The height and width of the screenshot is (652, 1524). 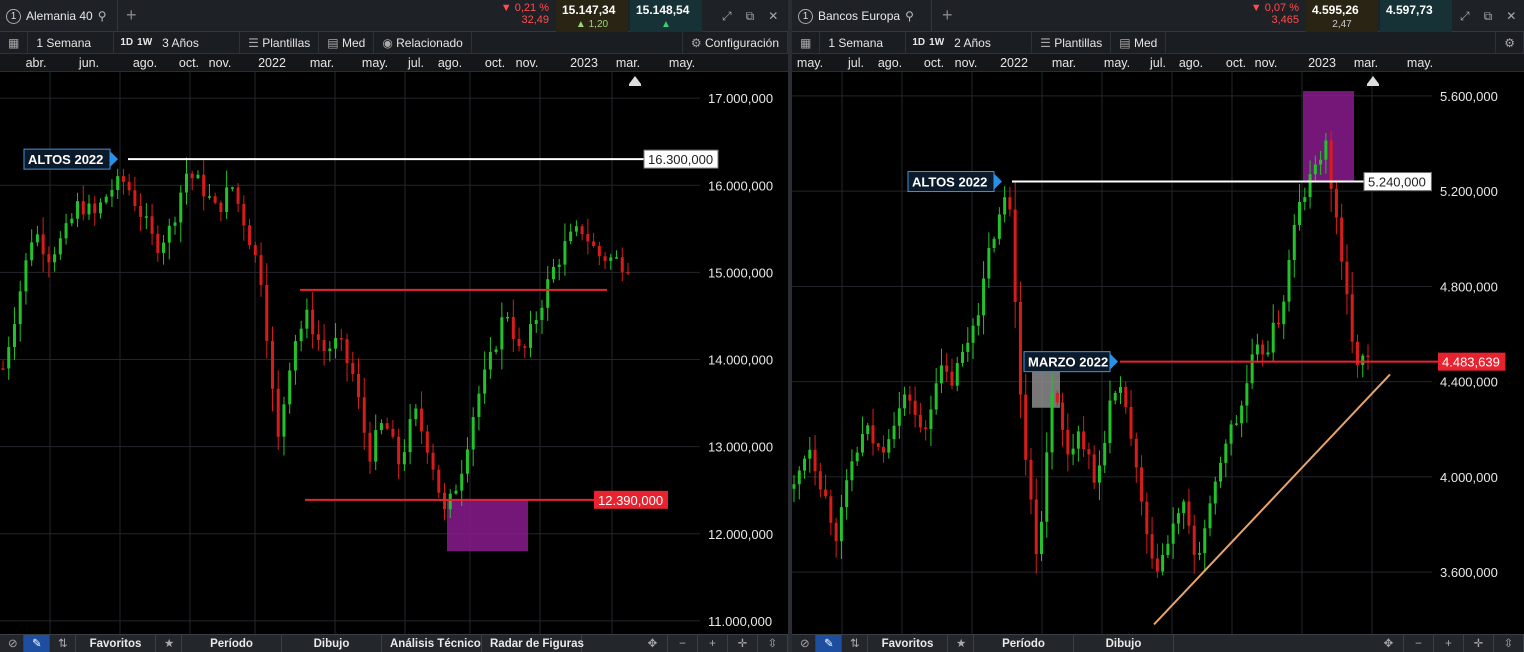 What do you see at coordinates (682, 63) in the screenshot?
I see `time-label: may.` at bounding box center [682, 63].